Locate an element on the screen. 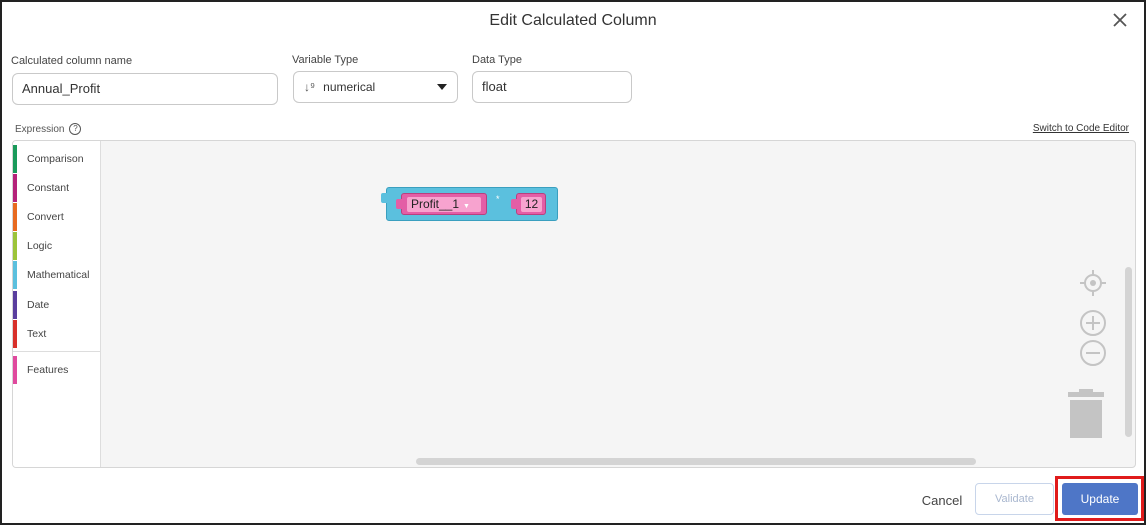 This screenshot has height=525, width=1146. toolbox-item-constant: Constant is located at coordinates (56, 188).